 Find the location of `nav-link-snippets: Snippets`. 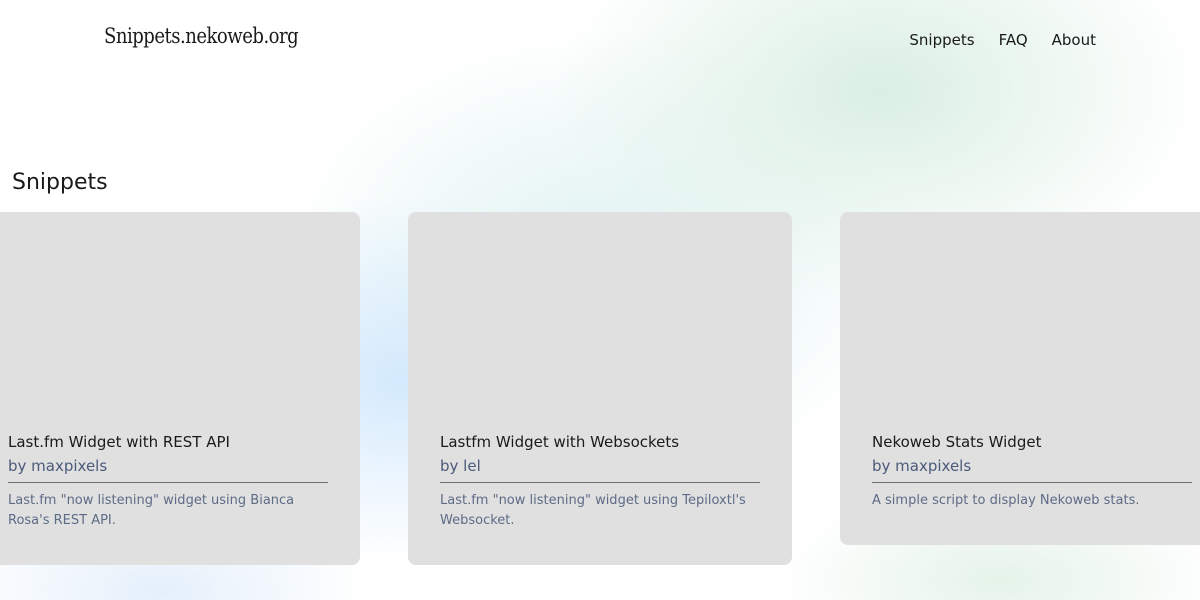

nav-link-snippets: Snippets is located at coordinates (941, 40).